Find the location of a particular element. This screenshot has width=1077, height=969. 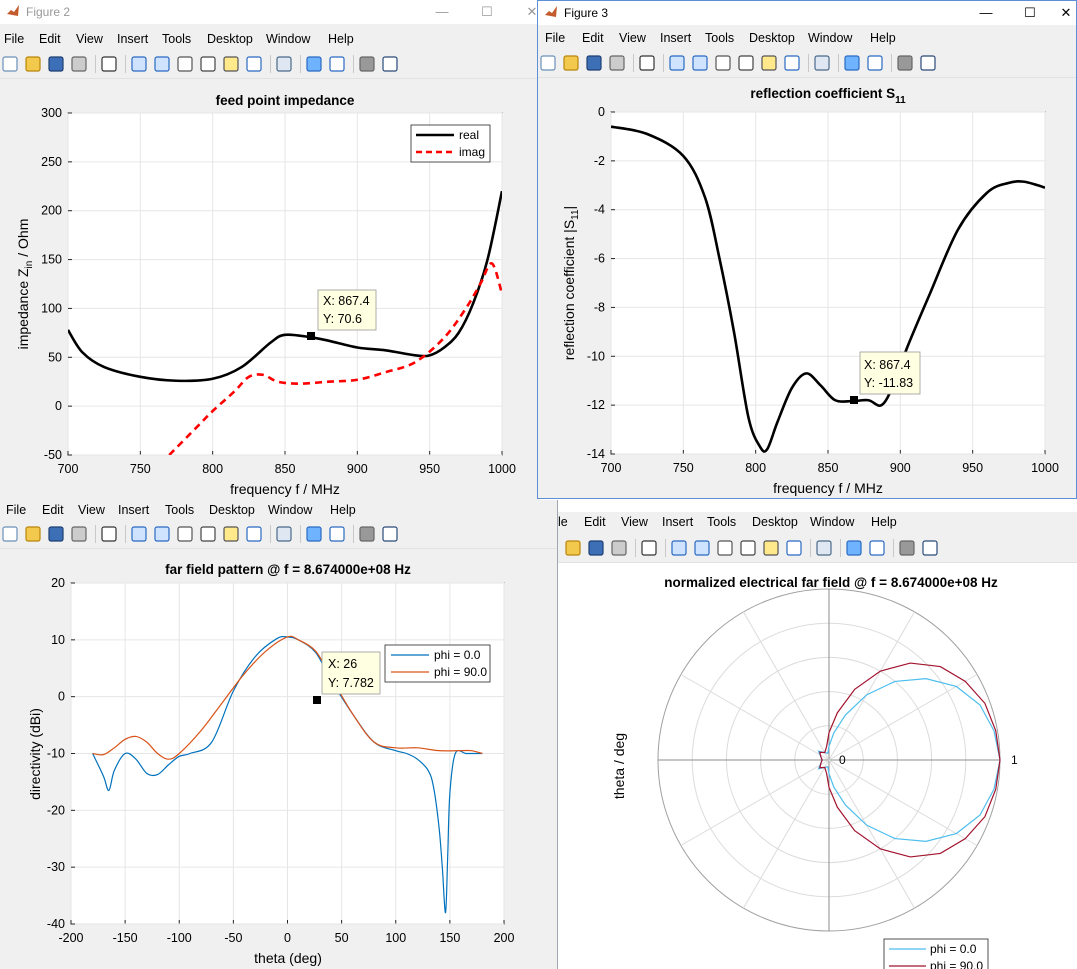

menu-file-partial: le is located at coordinates (563, 522).